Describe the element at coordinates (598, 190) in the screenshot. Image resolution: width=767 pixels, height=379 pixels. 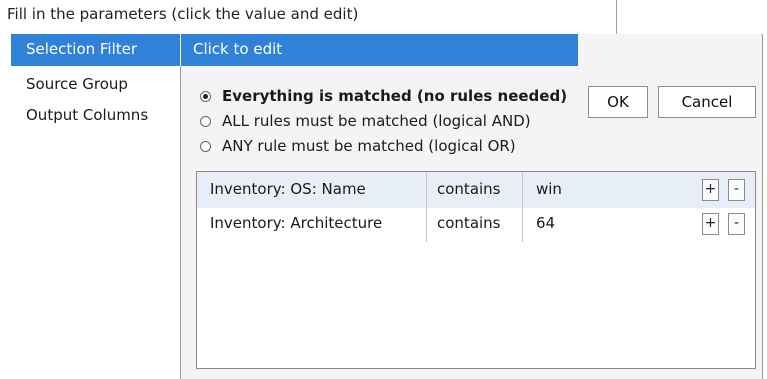
I see `rule-value-cell: win` at that location.